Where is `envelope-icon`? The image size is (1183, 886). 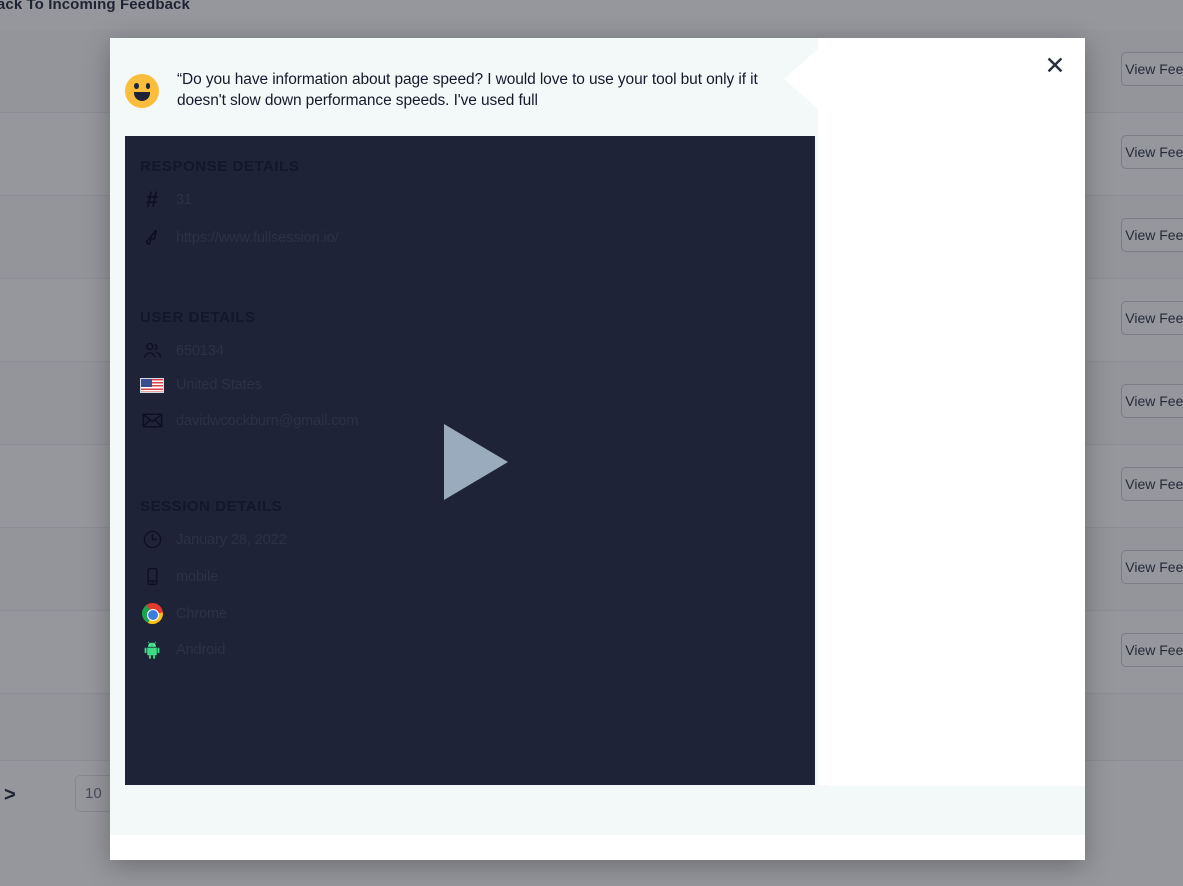 envelope-icon is located at coordinates (152, 420).